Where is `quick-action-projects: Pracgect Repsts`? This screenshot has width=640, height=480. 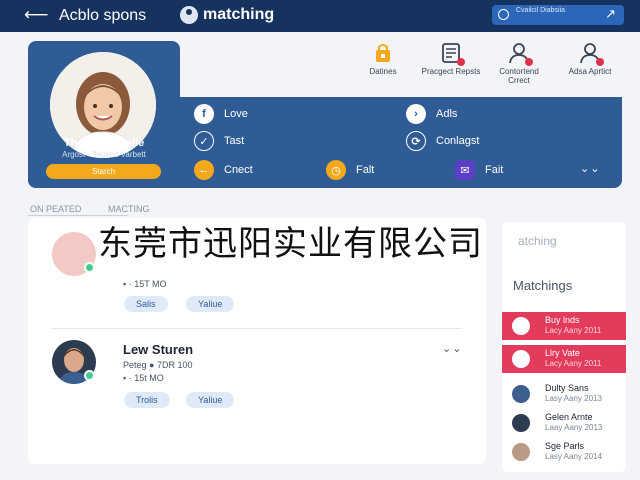
quick-action-projects: Pracgect Repsts is located at coordinates (451, 59).